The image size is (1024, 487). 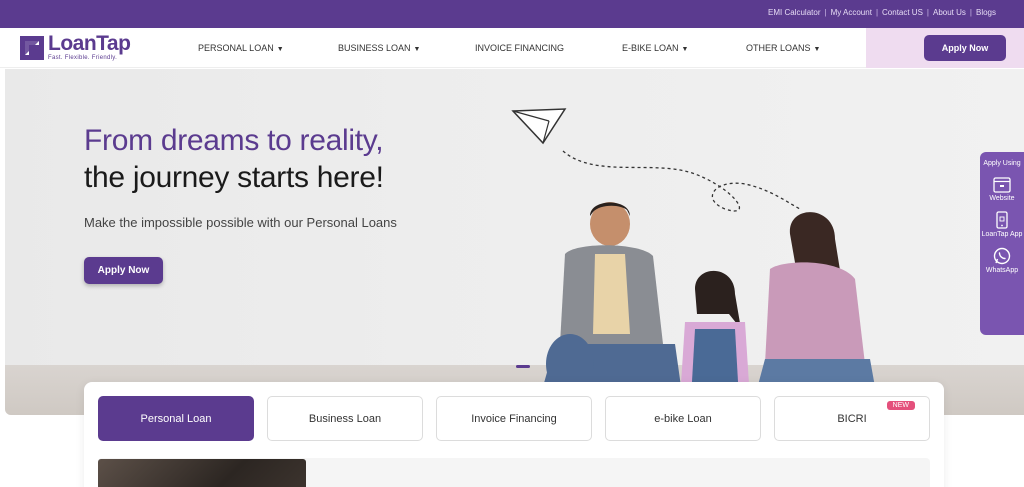 I want to click on nav-personal-loan: PERSONAL LOAN ▼, so click(x=241, y=48).